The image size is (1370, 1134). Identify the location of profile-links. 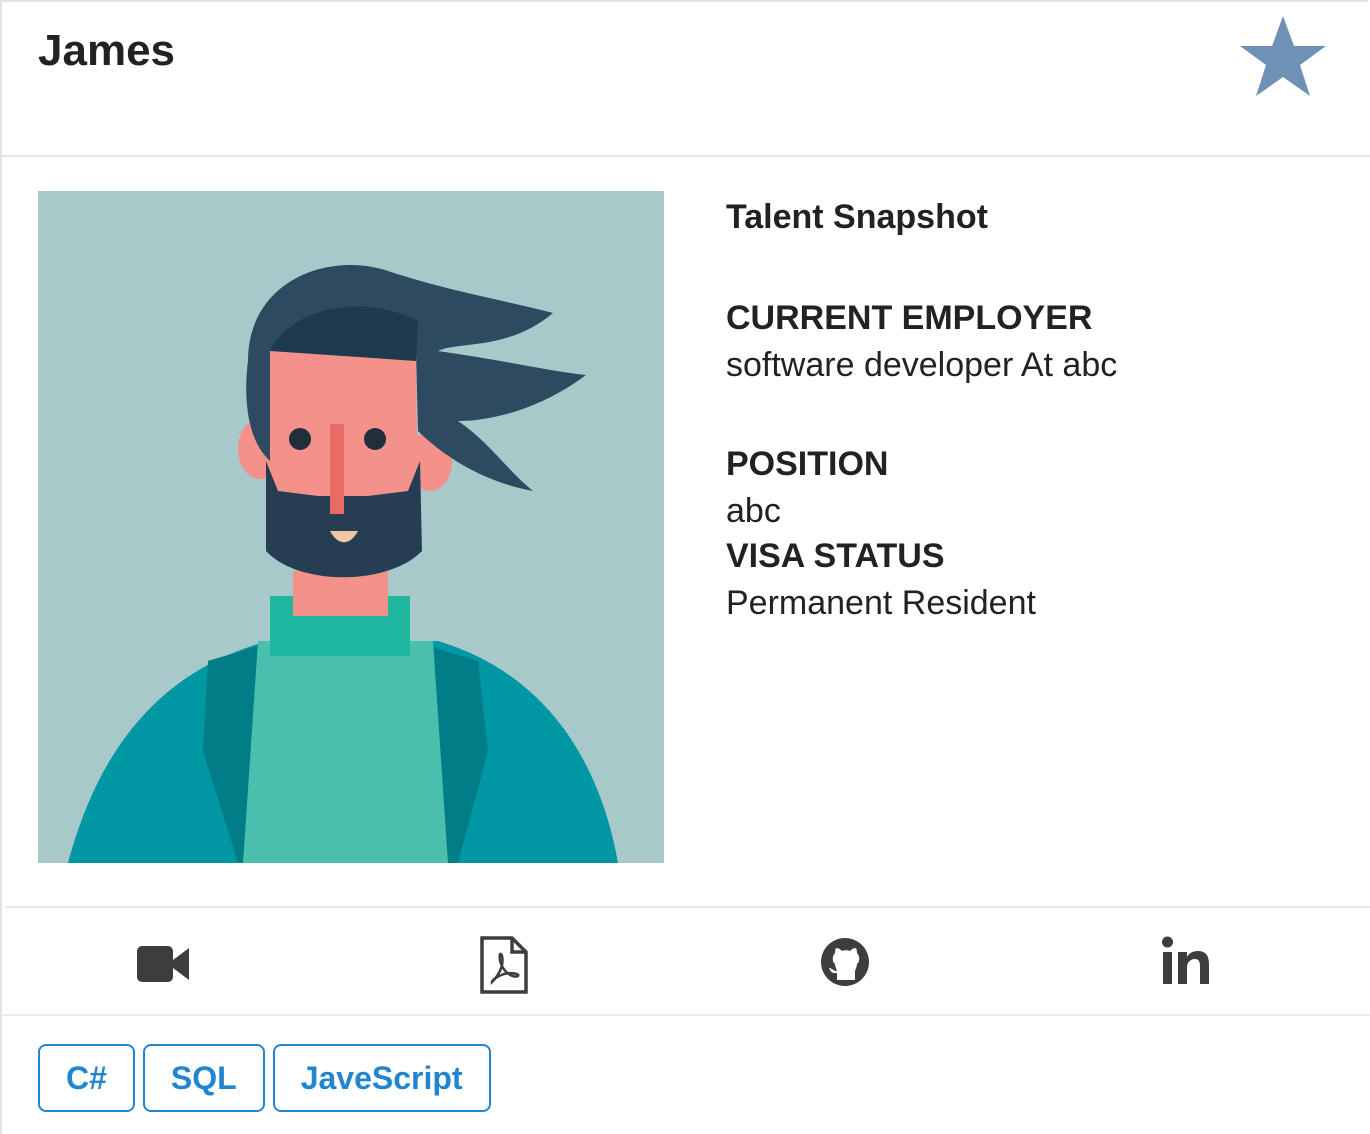
(686, 962).